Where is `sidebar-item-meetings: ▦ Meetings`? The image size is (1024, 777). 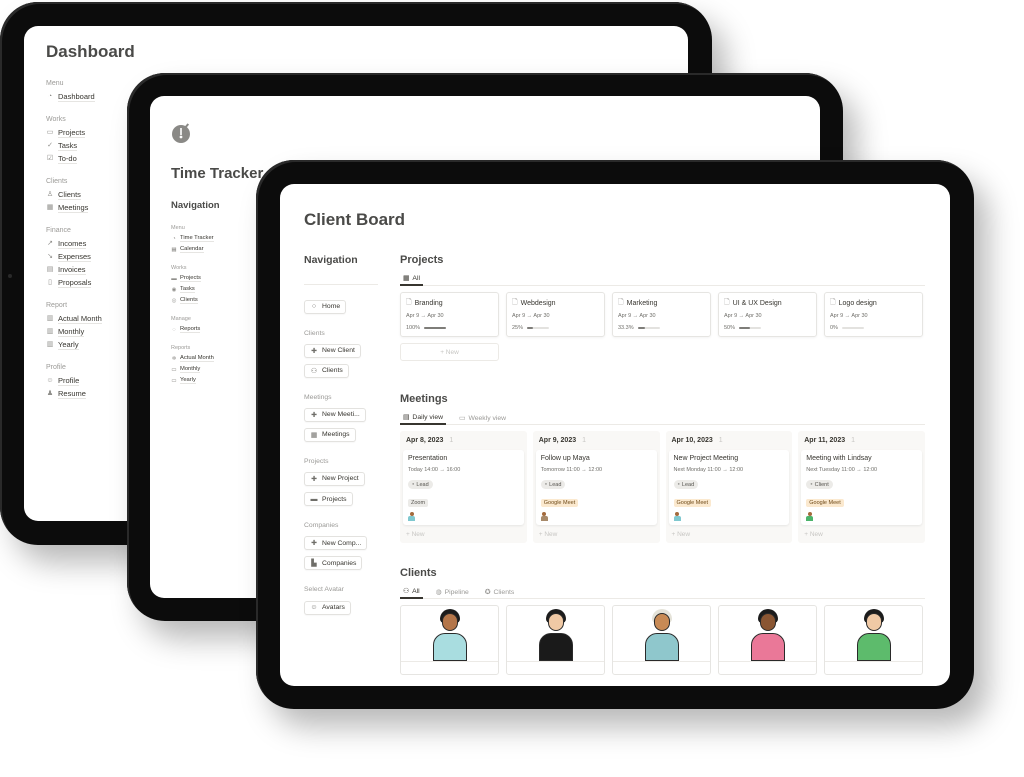 sidebar-item-meetings: ▦ Meetings is located at coordinates (90, 207).